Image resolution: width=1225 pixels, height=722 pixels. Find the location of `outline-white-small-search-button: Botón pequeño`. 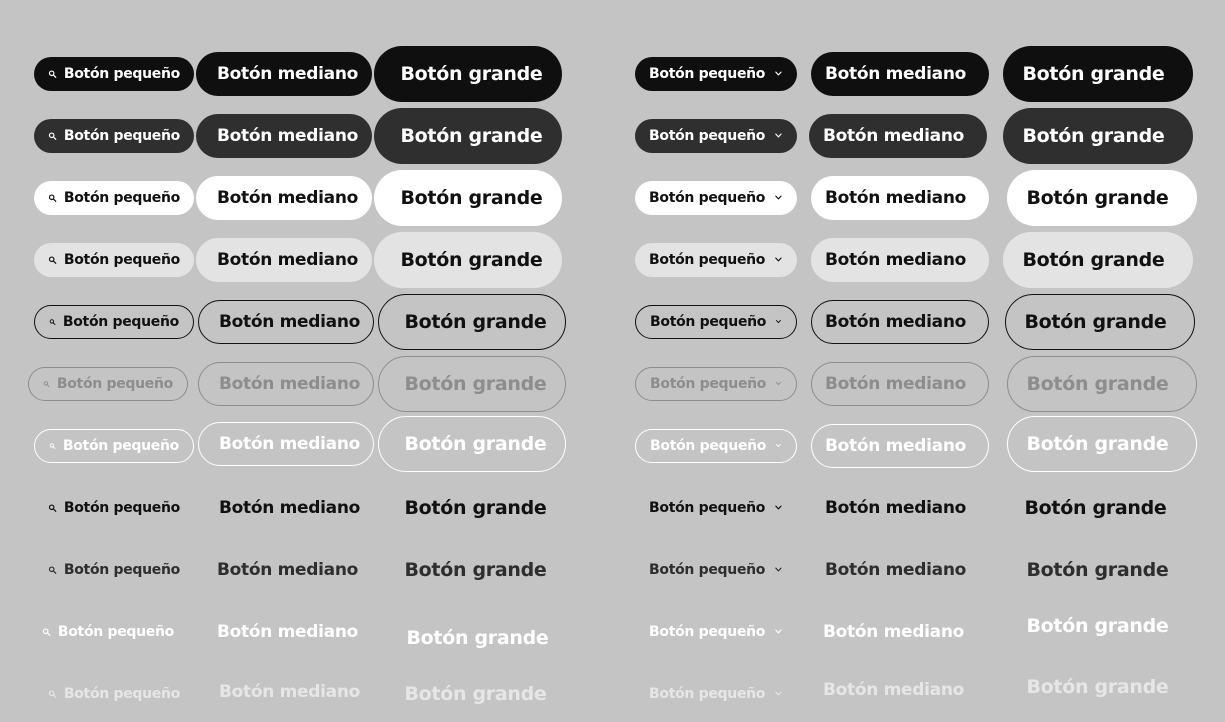

outline-white-small-search-button: Botón pequeño is located at coordinates (114, 446).